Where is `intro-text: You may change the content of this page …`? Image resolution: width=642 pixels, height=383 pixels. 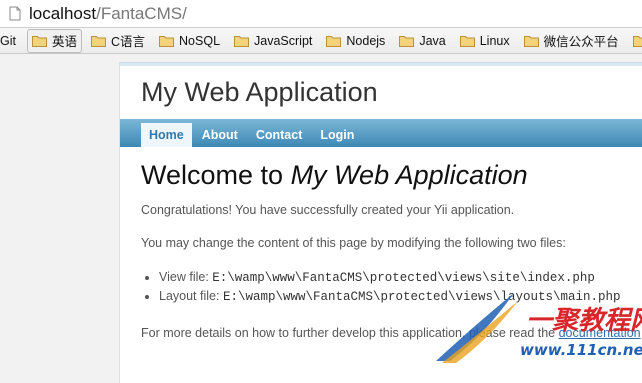 intro-text: You may change the content of this page … is located at coordinates (353, 242).